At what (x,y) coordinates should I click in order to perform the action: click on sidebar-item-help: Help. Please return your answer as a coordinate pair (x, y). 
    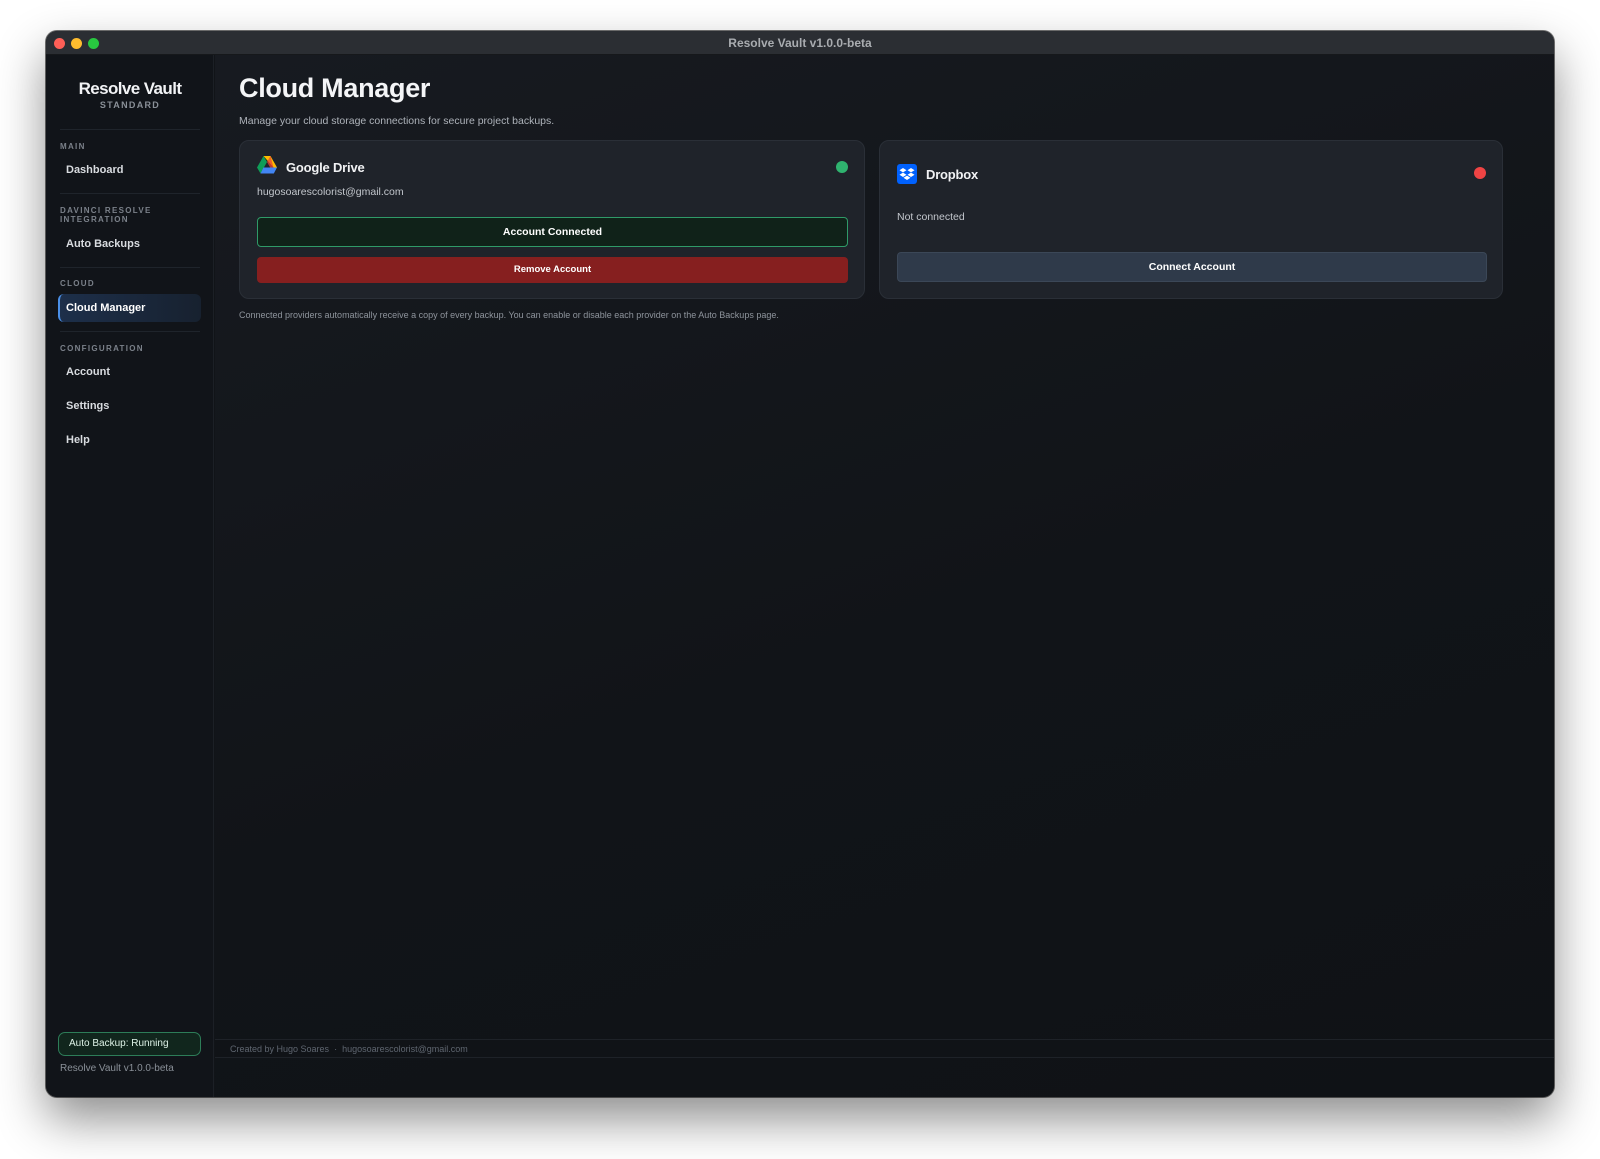
    Looking at the image, I should click on (129, 440).